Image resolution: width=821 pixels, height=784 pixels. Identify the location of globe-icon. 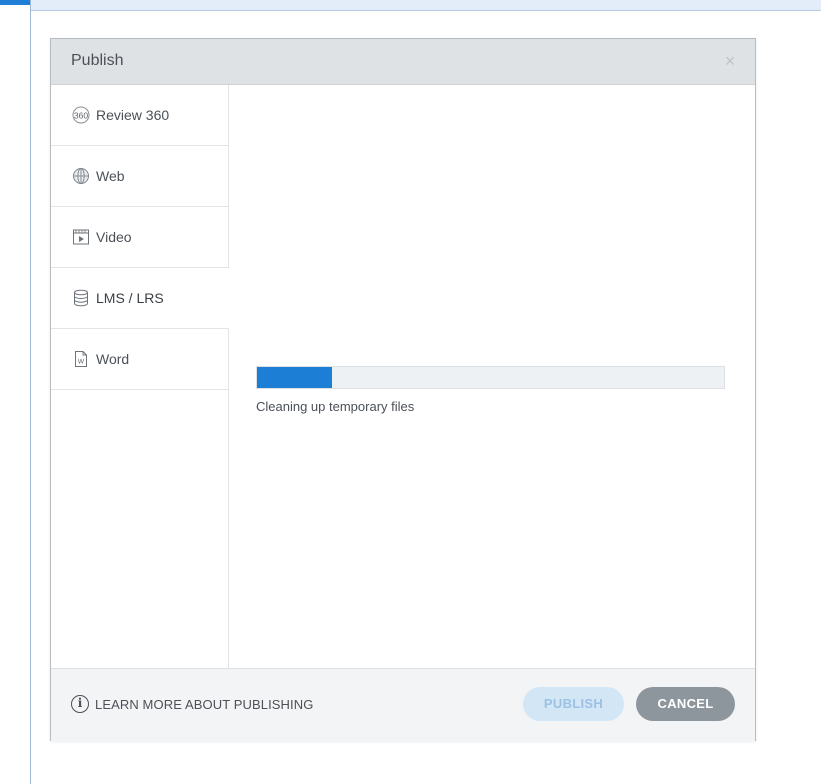
(81, 176).